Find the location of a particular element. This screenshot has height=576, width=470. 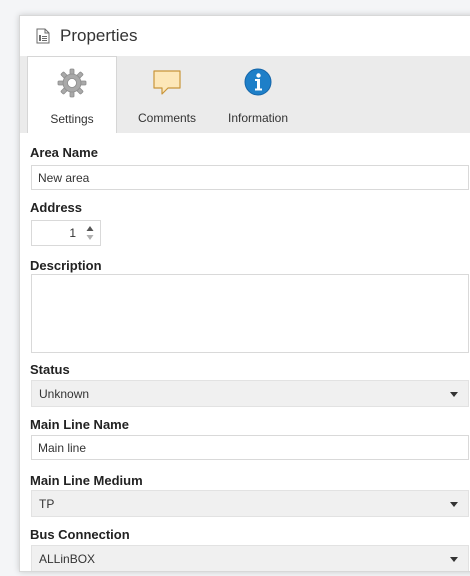

address-stepper: 1 is located at coordinates (66, 233).